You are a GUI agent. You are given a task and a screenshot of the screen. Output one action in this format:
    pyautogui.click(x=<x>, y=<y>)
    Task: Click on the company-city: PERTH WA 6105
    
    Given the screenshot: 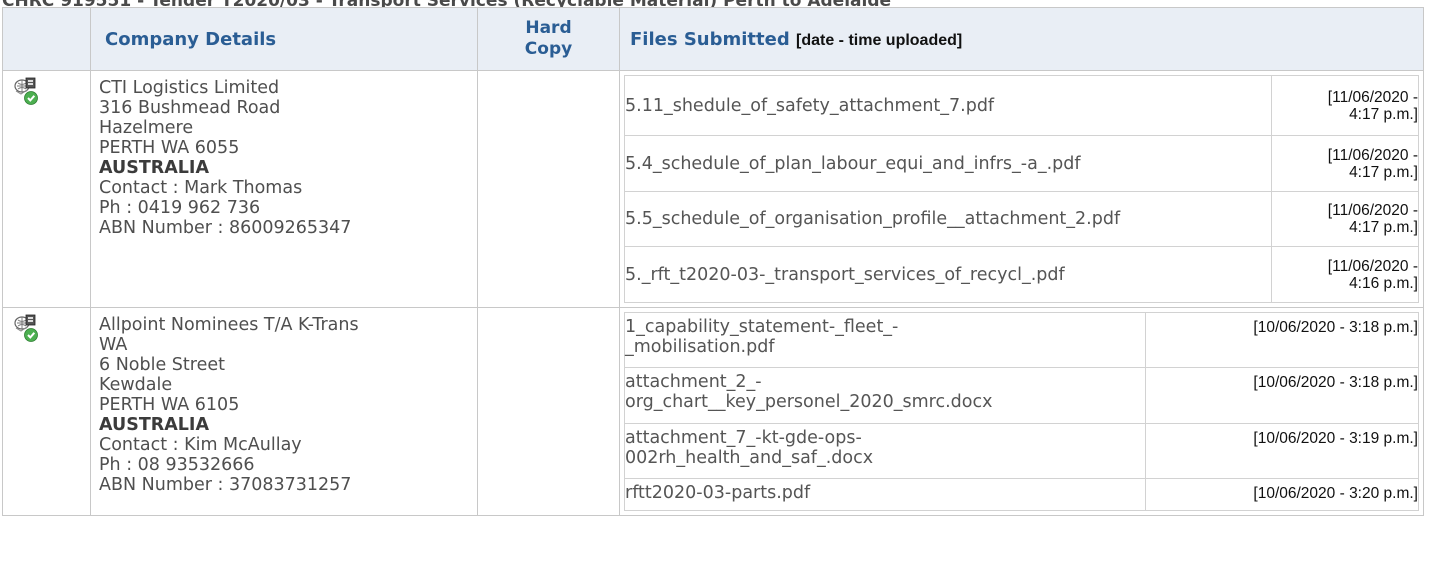 What is the action you would take?
    pyautogui.click(x=169, y=405)
    